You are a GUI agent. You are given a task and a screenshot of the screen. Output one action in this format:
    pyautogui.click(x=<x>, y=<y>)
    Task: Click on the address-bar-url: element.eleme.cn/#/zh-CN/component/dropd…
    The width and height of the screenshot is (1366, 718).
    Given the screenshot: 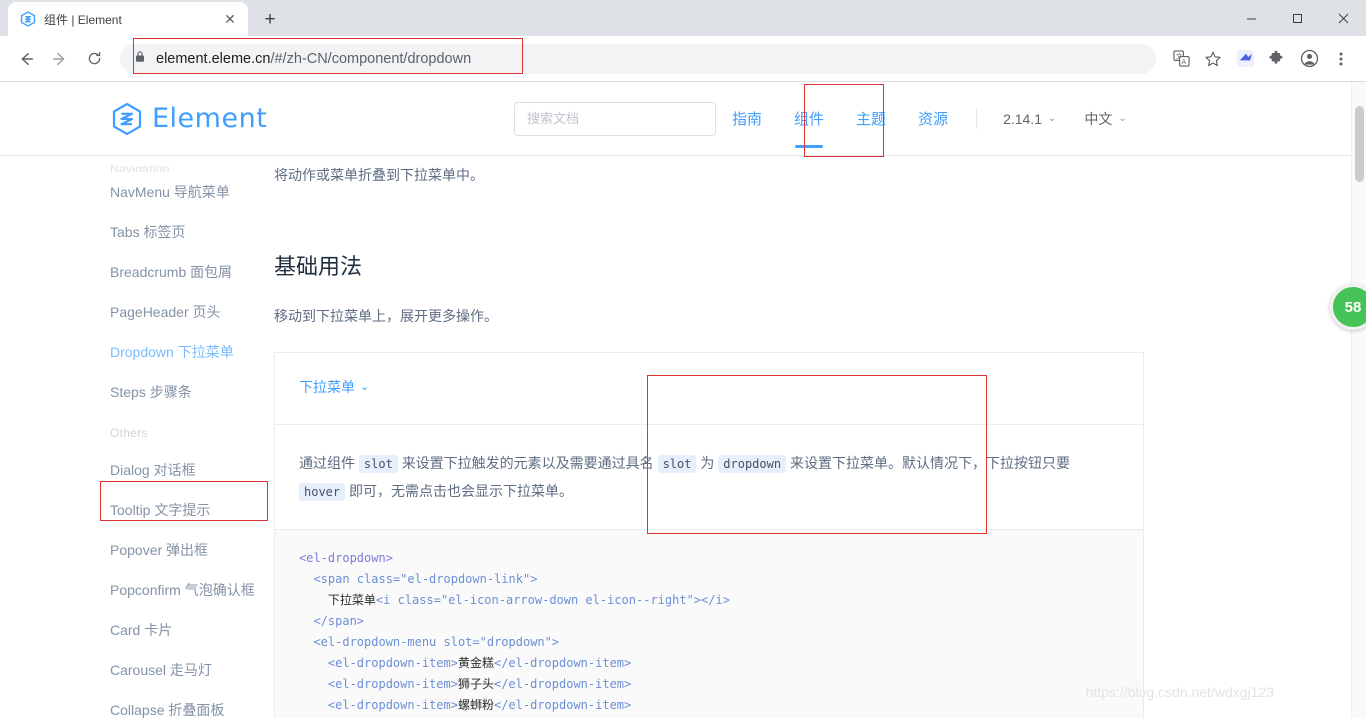 What is the action you would take?
    pyautogui.click(x=313, y=59)
    